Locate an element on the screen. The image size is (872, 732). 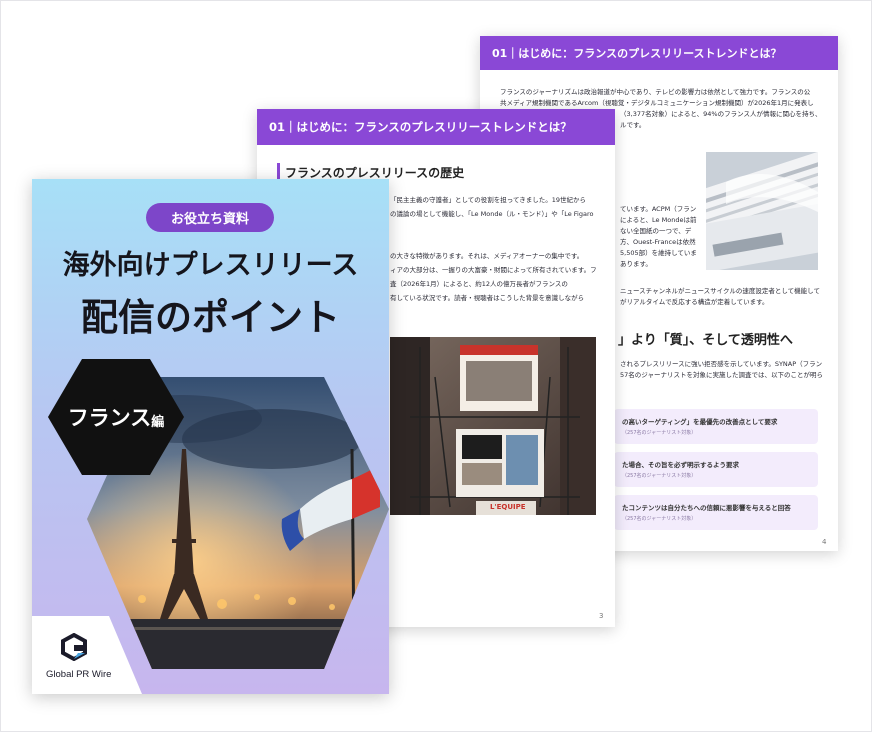
page-4-header: 01｜はじめに：フランスのプレスリリーストレンドとは？ is located at coordinates (659, 53).